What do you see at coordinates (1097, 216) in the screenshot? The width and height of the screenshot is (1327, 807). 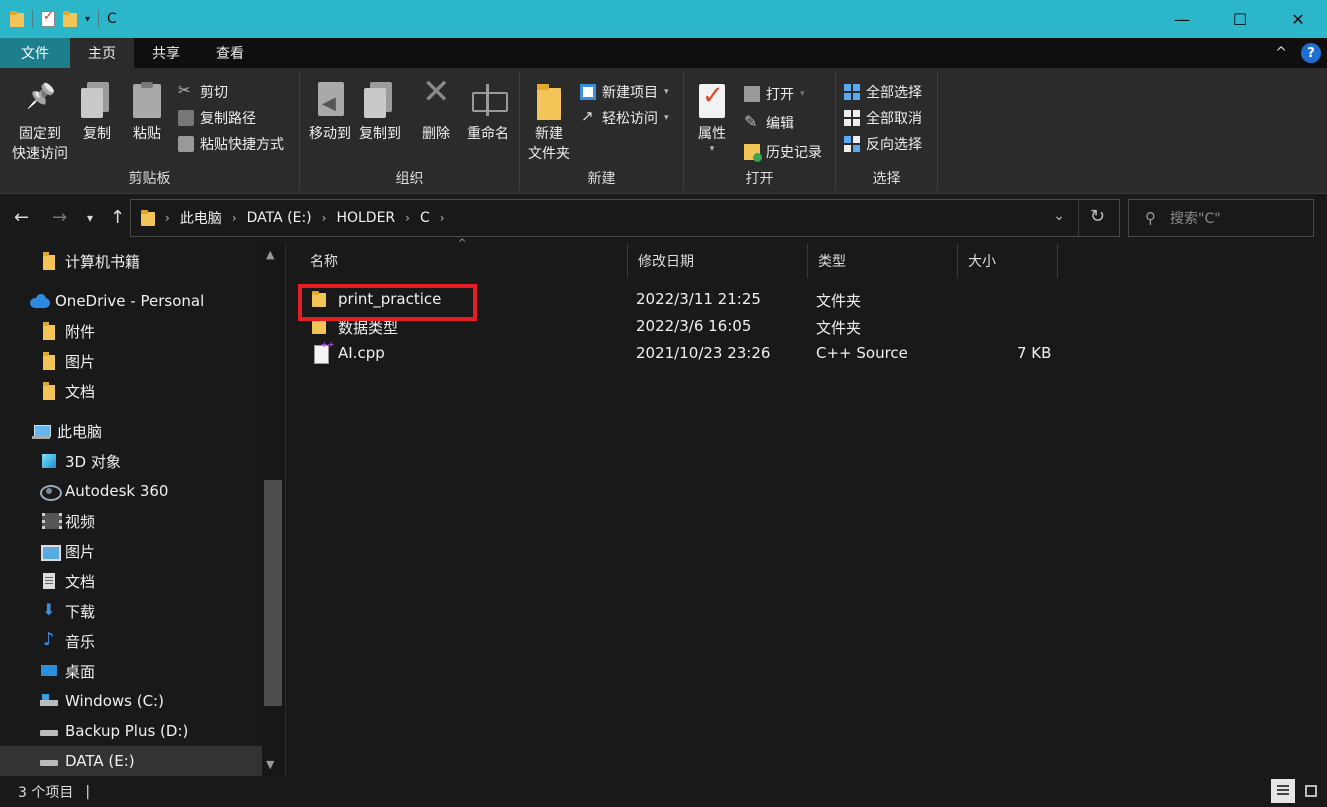 I see `refresh-icon: ↻` at bounding box center [1097, 216].